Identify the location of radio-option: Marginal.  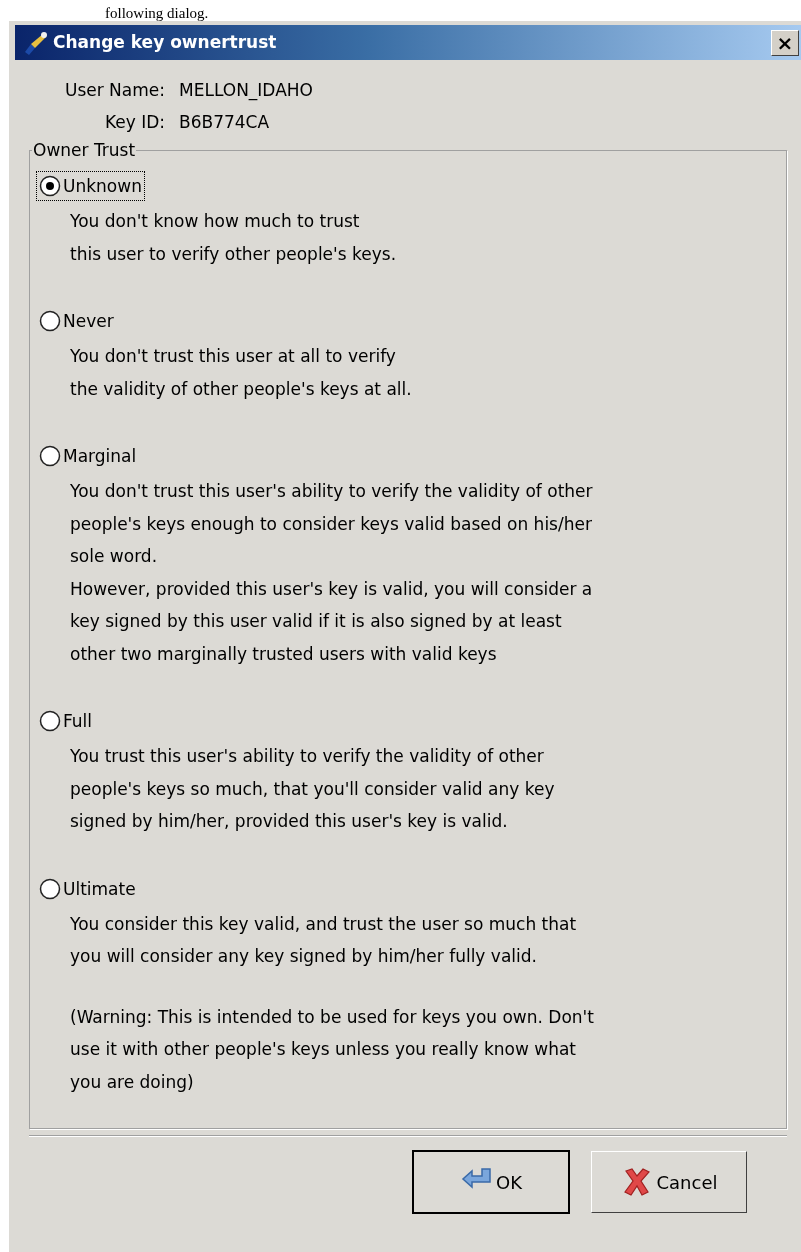
(88, 456).